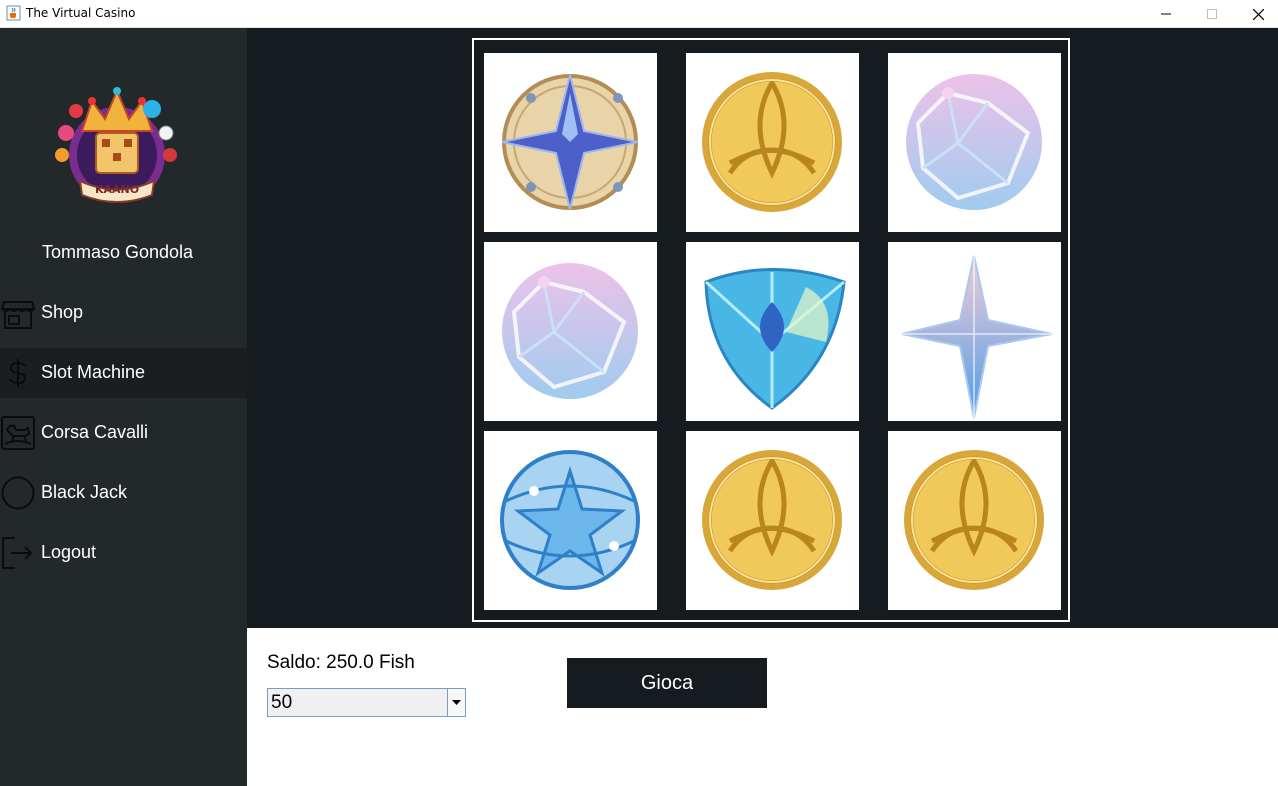 Image resolution: width=1278 pixels, height=786 pixels. I want to click on close-icon, so click(1258, 14).